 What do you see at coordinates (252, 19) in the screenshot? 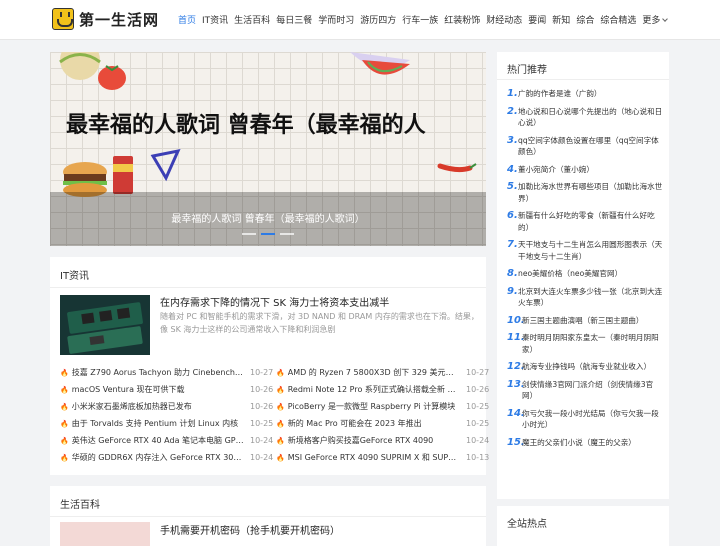
I see `nav-item: 生活百科` at bounding box center [252, 19].